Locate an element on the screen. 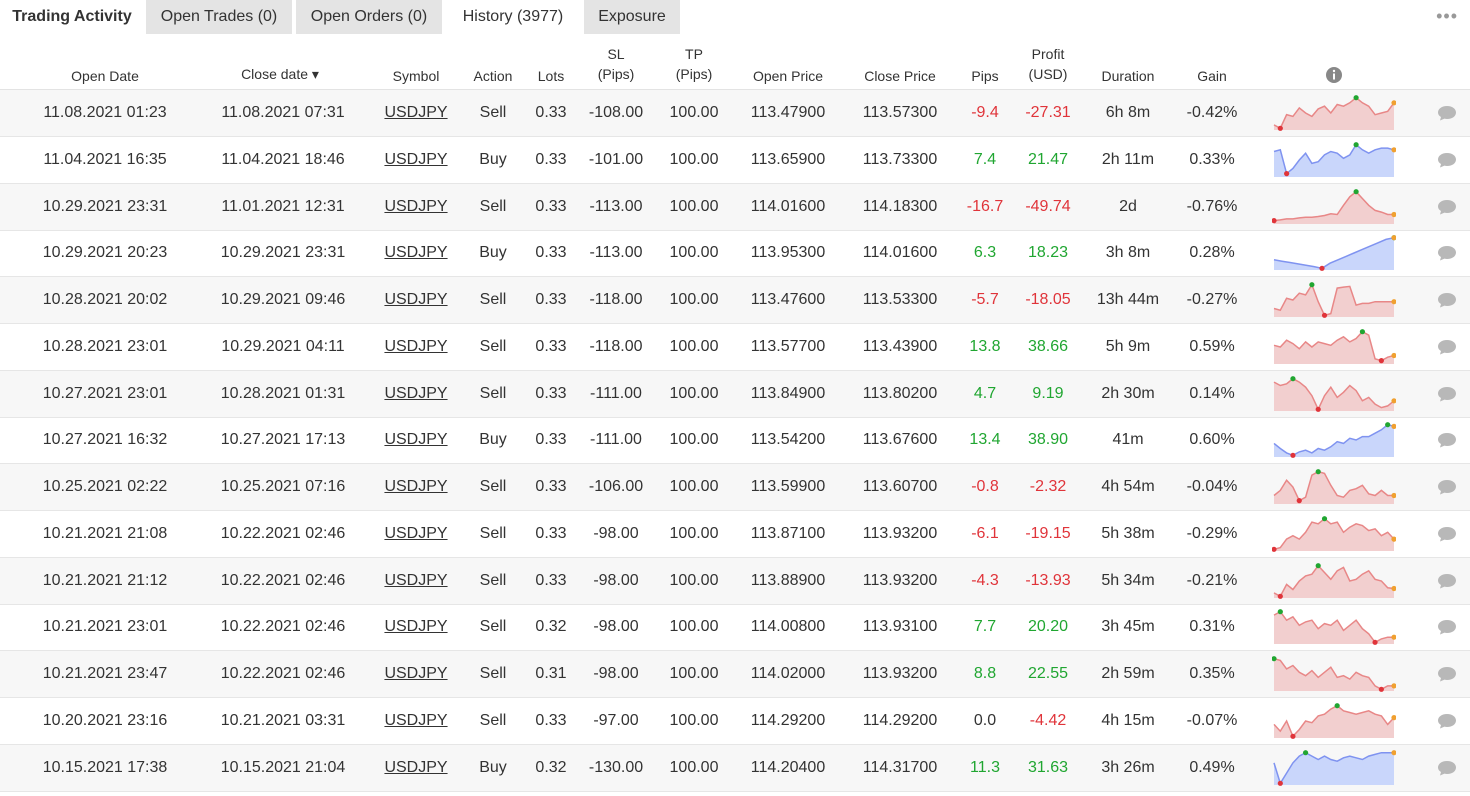 This screenshot has width=1470, height=796. cell-wrap-pips: -6.1 is located at coordinates (985, 534).